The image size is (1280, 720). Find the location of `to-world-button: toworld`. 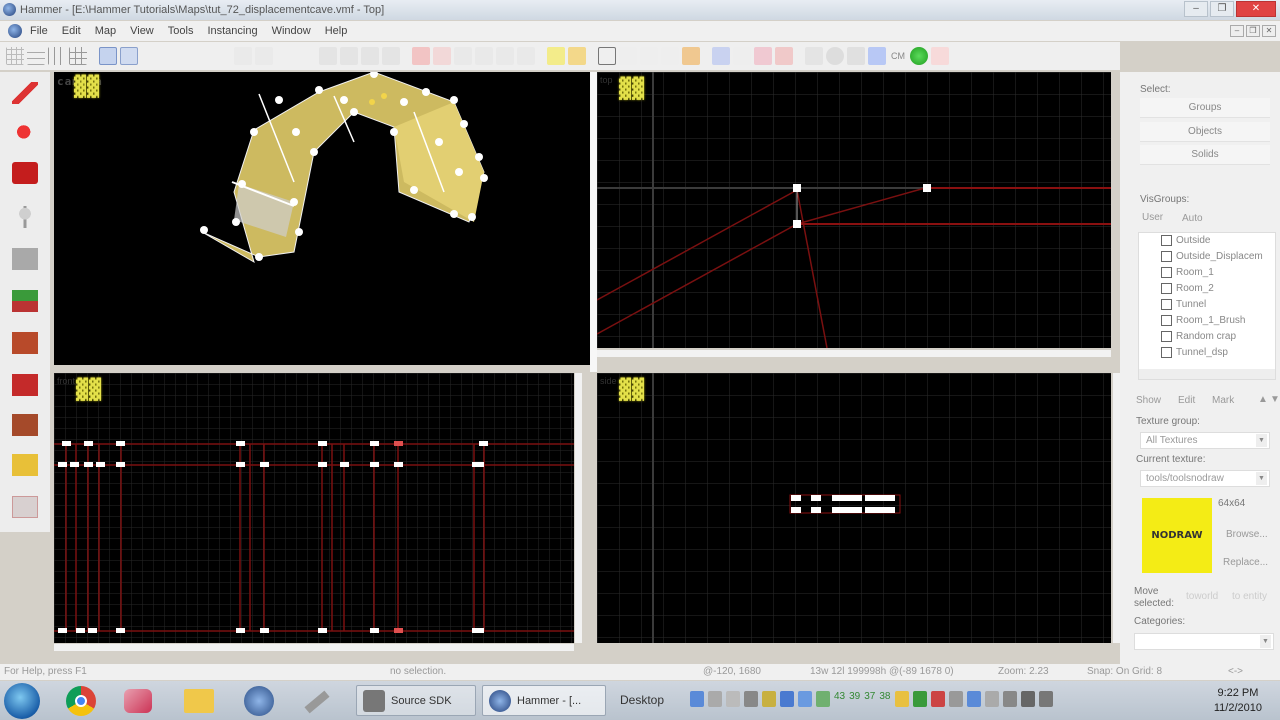

to-world-button: toworld is located at coordinates (1202, 596).